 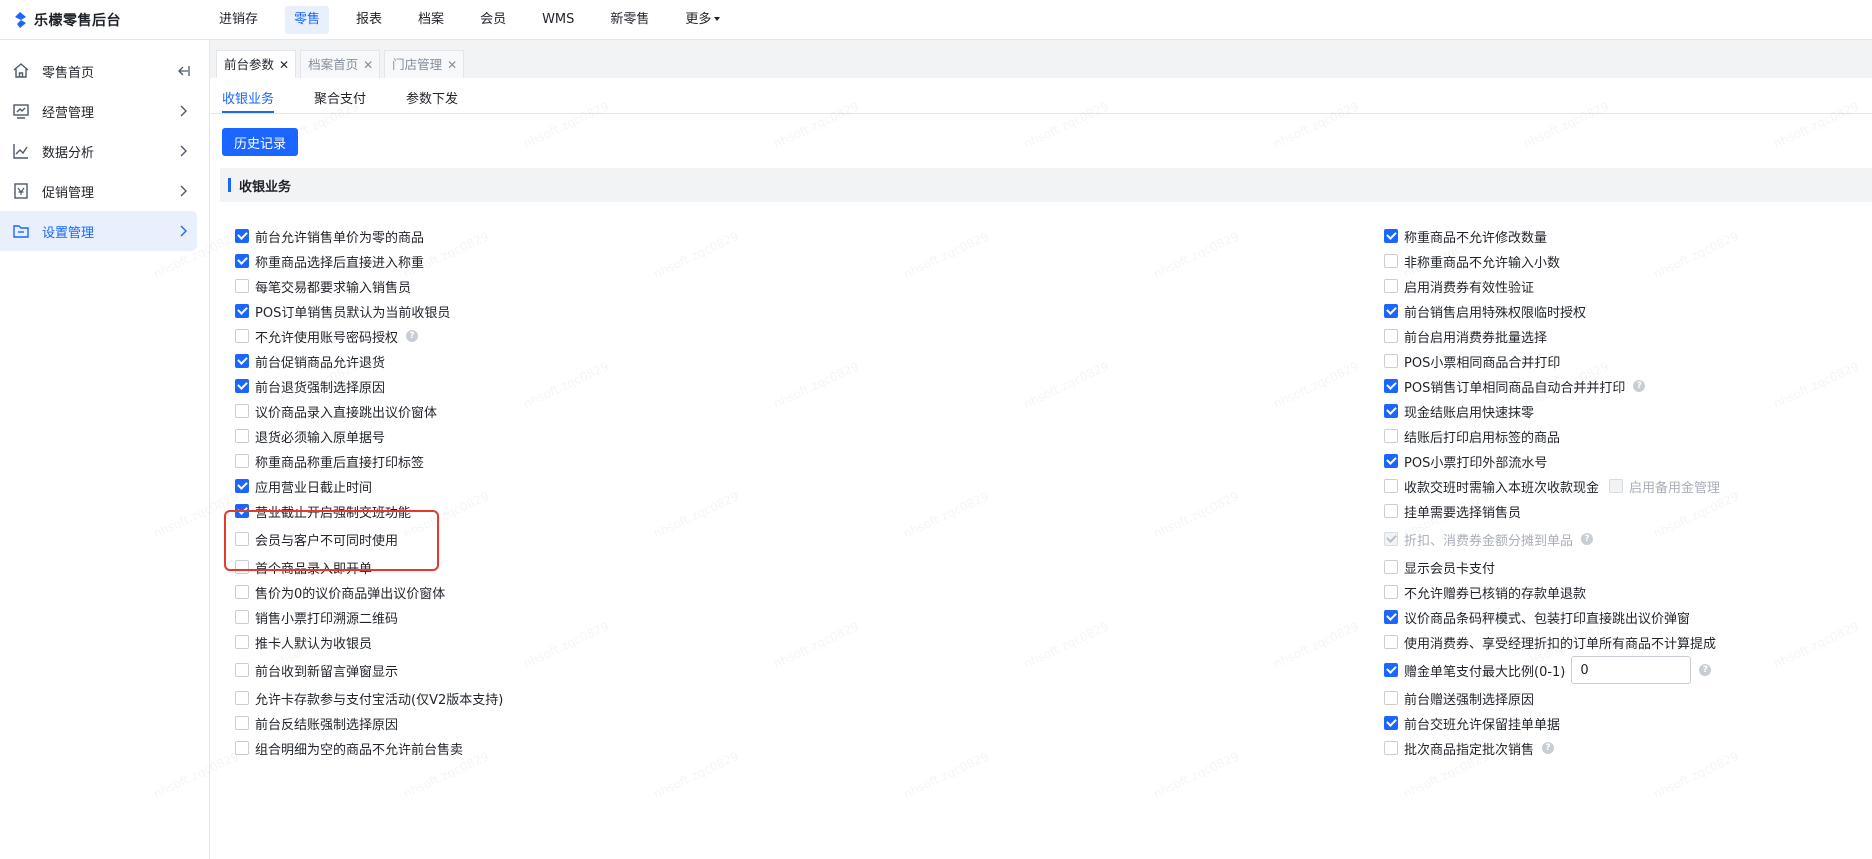 I want to click on option-label: 前台退货强制选择原因, so click(x=320, y=386).